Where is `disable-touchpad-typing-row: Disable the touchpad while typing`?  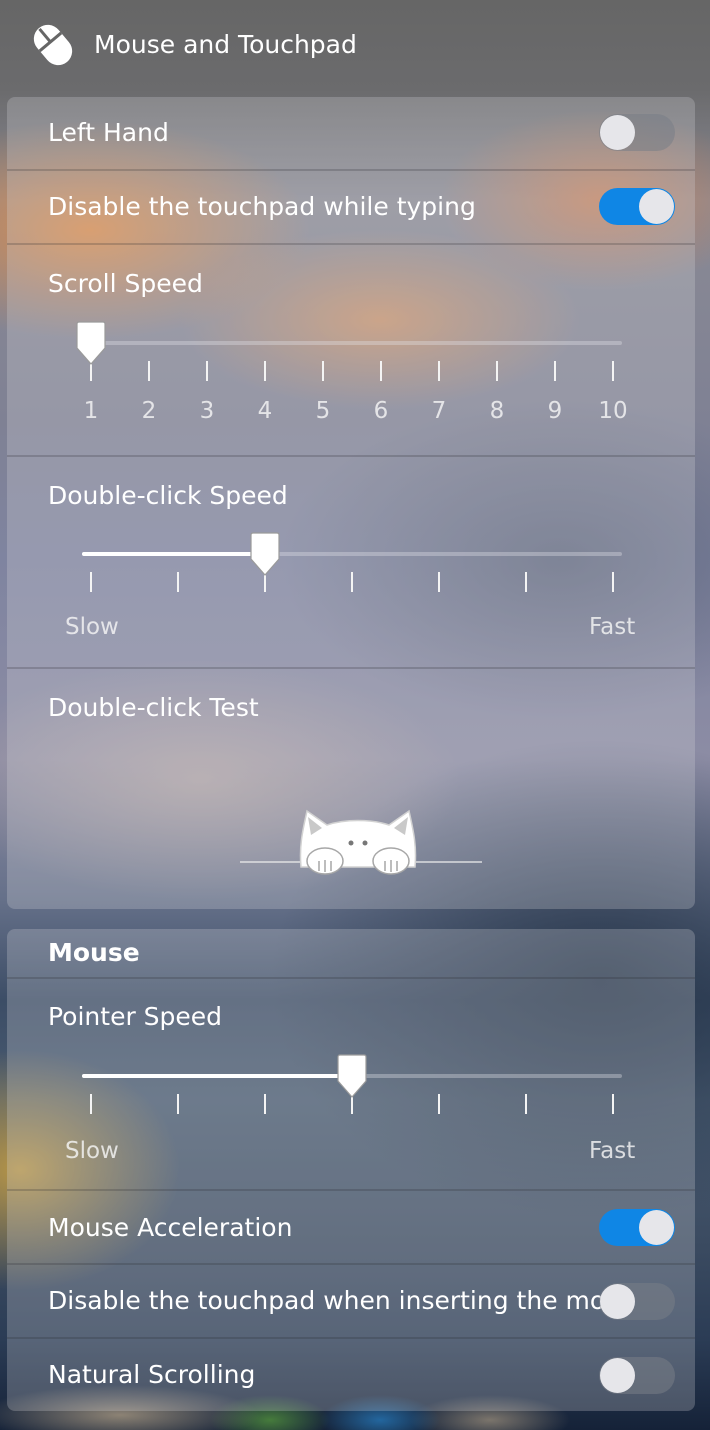 disable-touchpad-typing-row: Disable the touchpad while typing is located at coordinates (351, 207).